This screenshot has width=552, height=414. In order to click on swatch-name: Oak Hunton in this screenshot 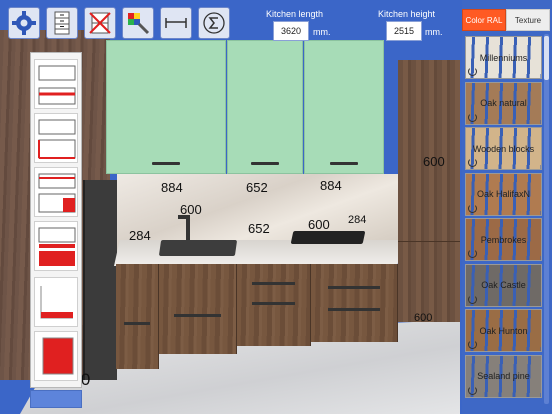, I will do `click(503, 330)`.